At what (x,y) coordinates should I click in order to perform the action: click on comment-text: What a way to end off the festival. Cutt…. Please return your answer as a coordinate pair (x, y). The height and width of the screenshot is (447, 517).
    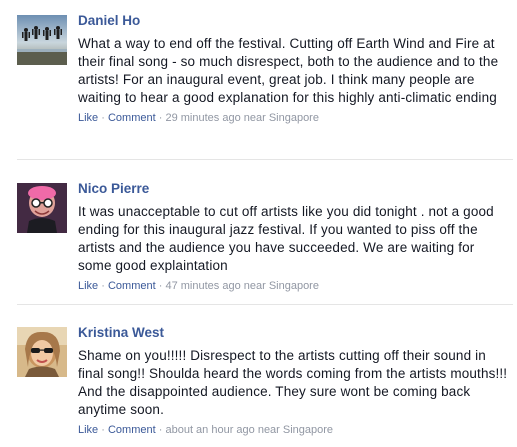
    Looking at the image, I should click on (288, 70).